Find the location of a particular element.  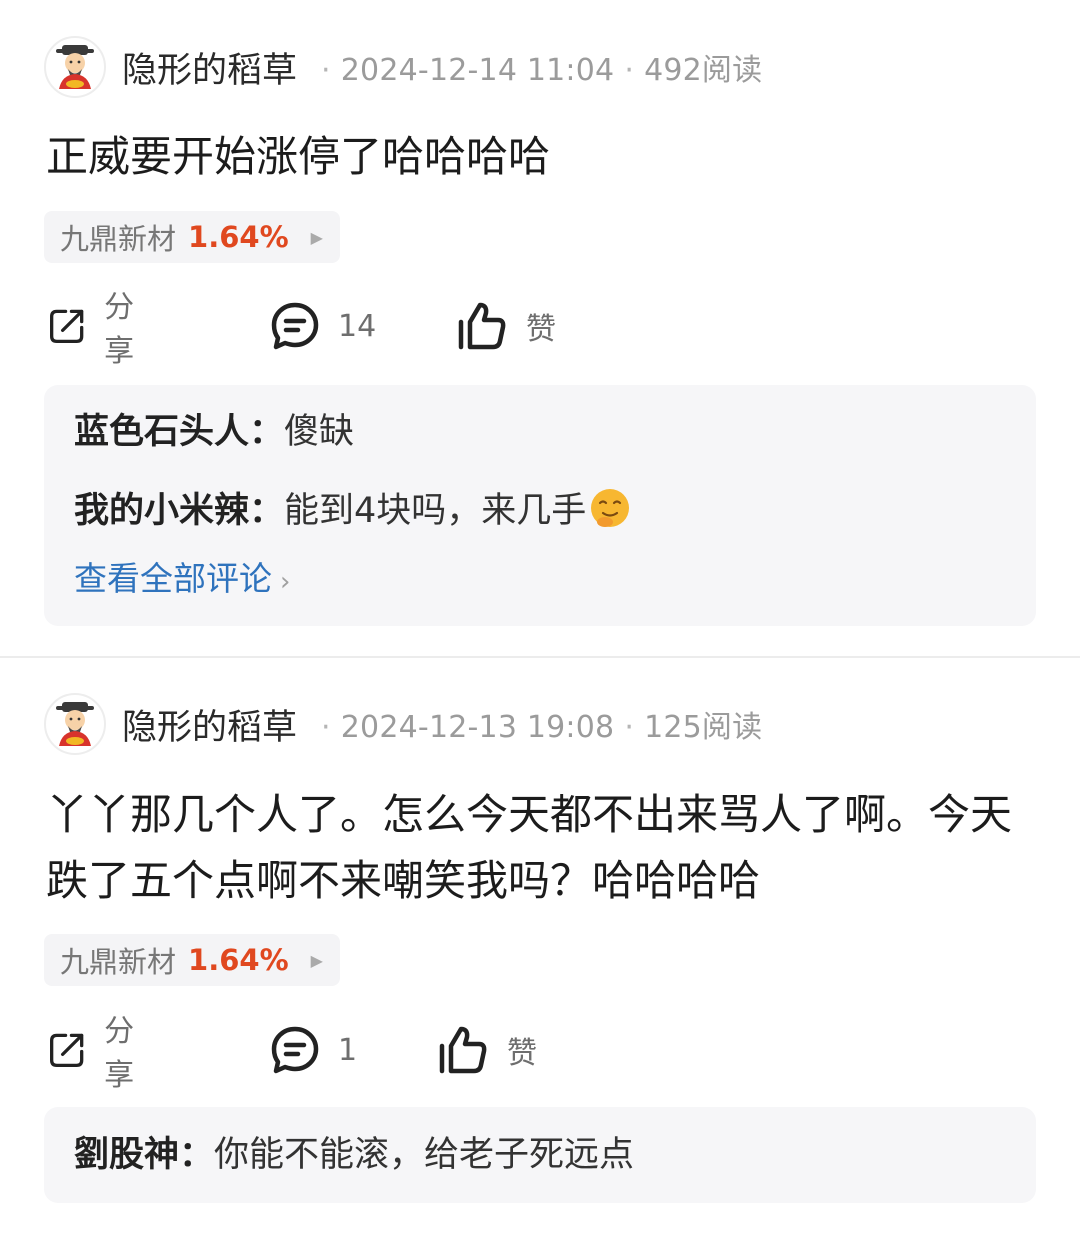

post-header: 隐形的稻草 · 2024-12-13 19:08 · 125阅读 is located at coordinates (403, 724).